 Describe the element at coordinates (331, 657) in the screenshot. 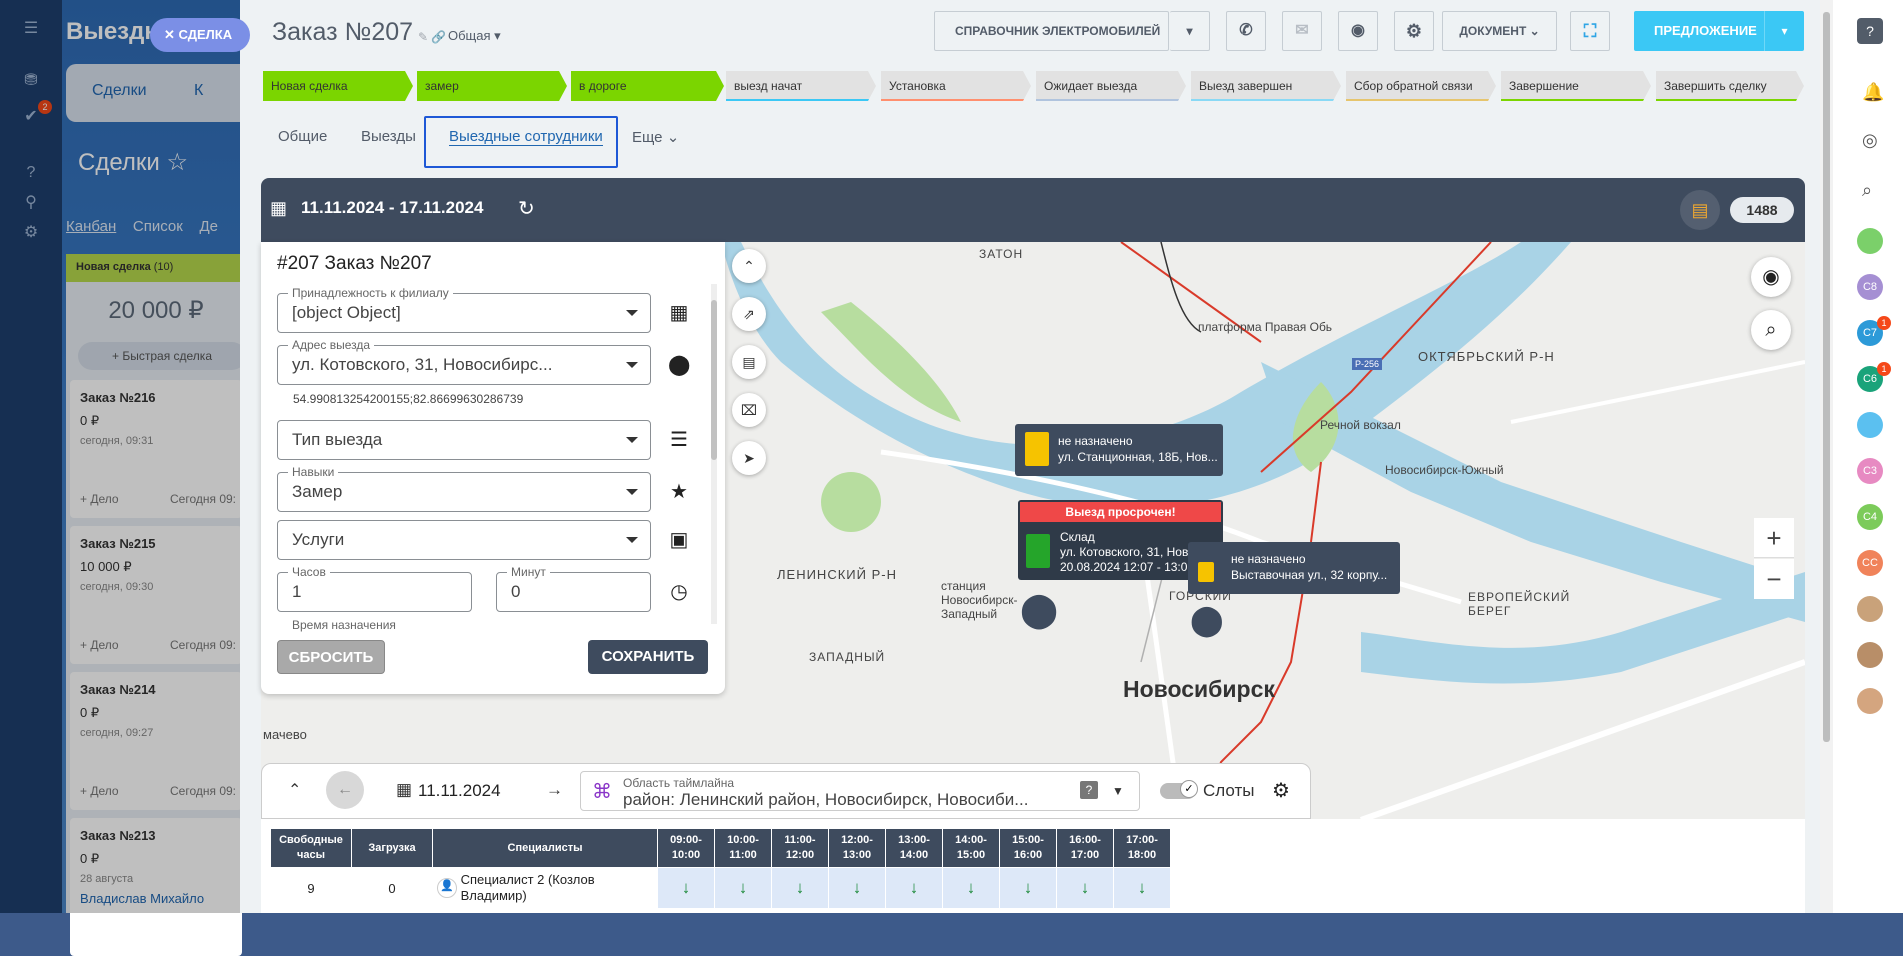

I see `reset-button: СБРОСИТЬ` at that location.